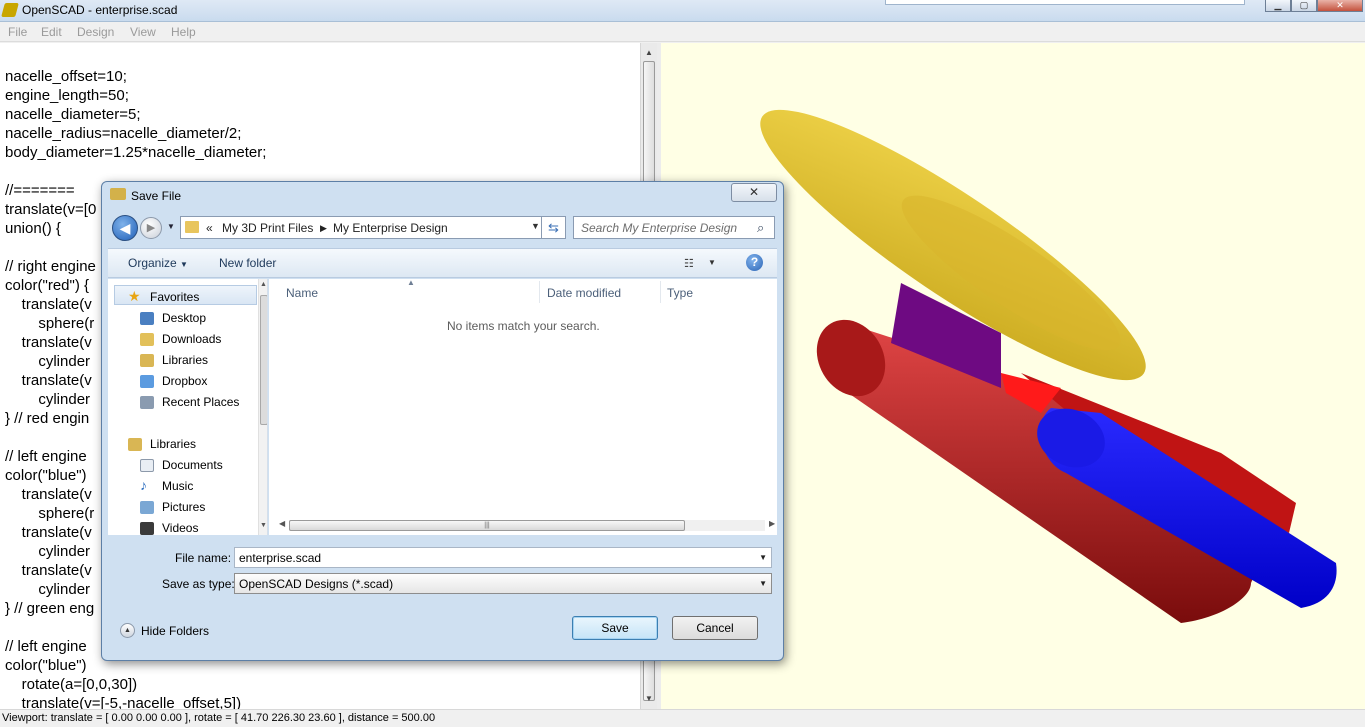 This screenshot has width=1365, height=727. Describe the element at coordinates (173, 444) in the screenshot. I see `nav-libraries-label: Libraries` at that location.